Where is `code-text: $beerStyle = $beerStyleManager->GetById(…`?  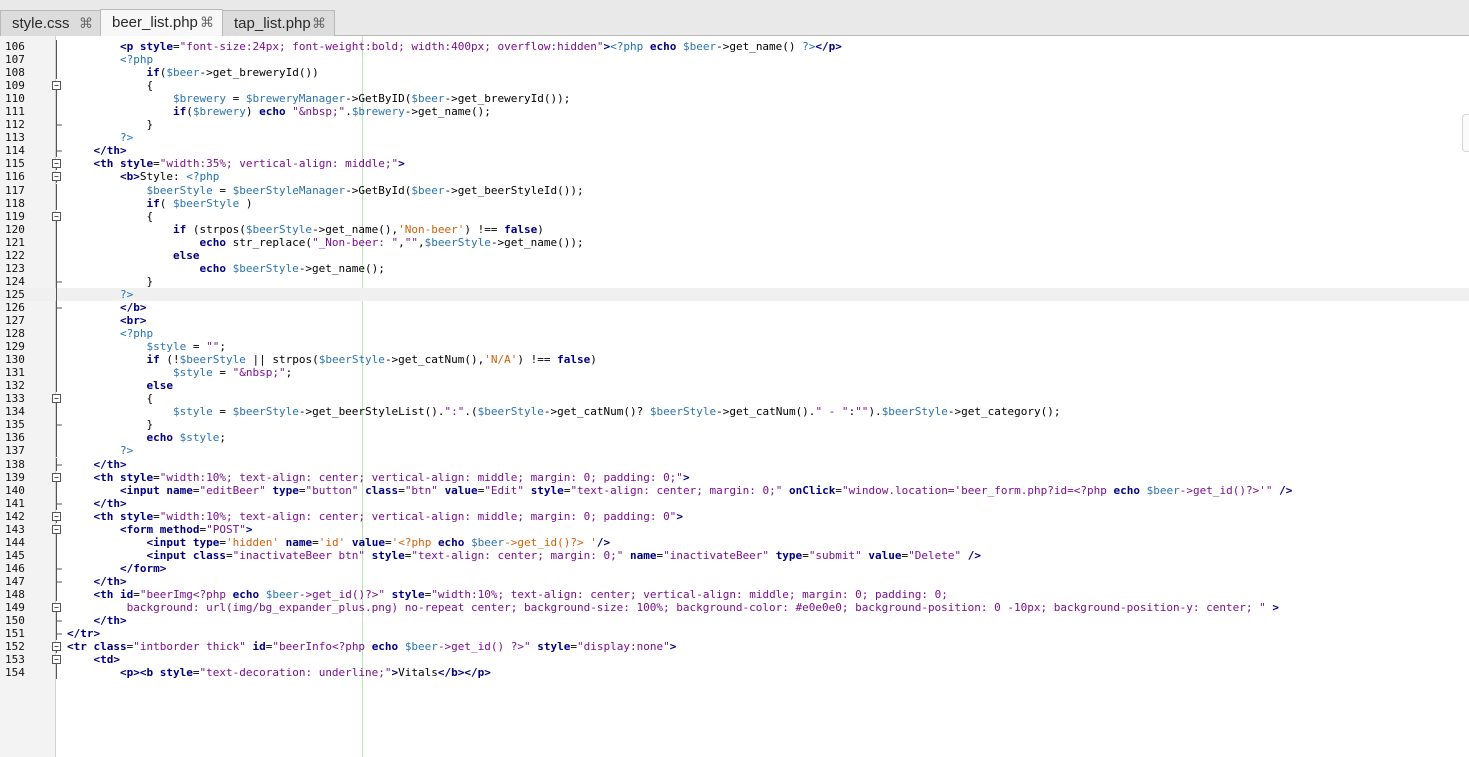 code-text: $beerStyle = $beerStyleManager->GetById(… is located at coordinates (325, 190).